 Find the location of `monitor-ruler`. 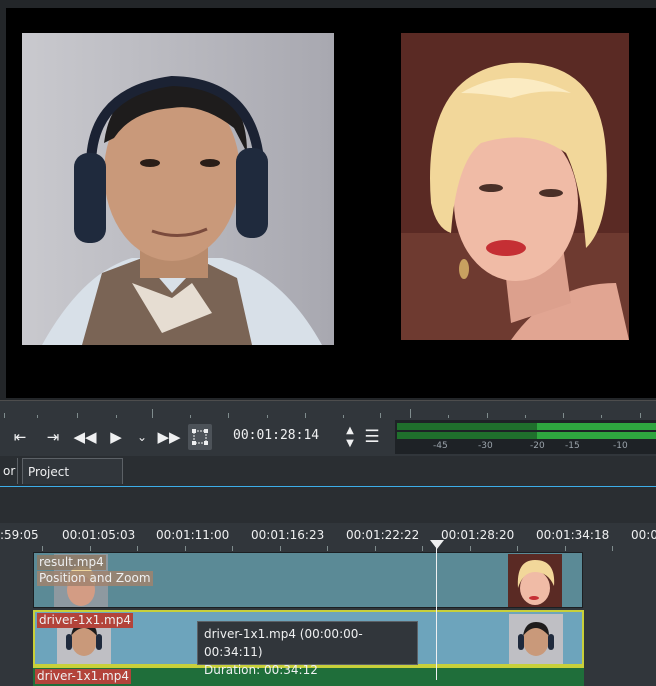

monitor-ruler is located at coordinates (328, 409).